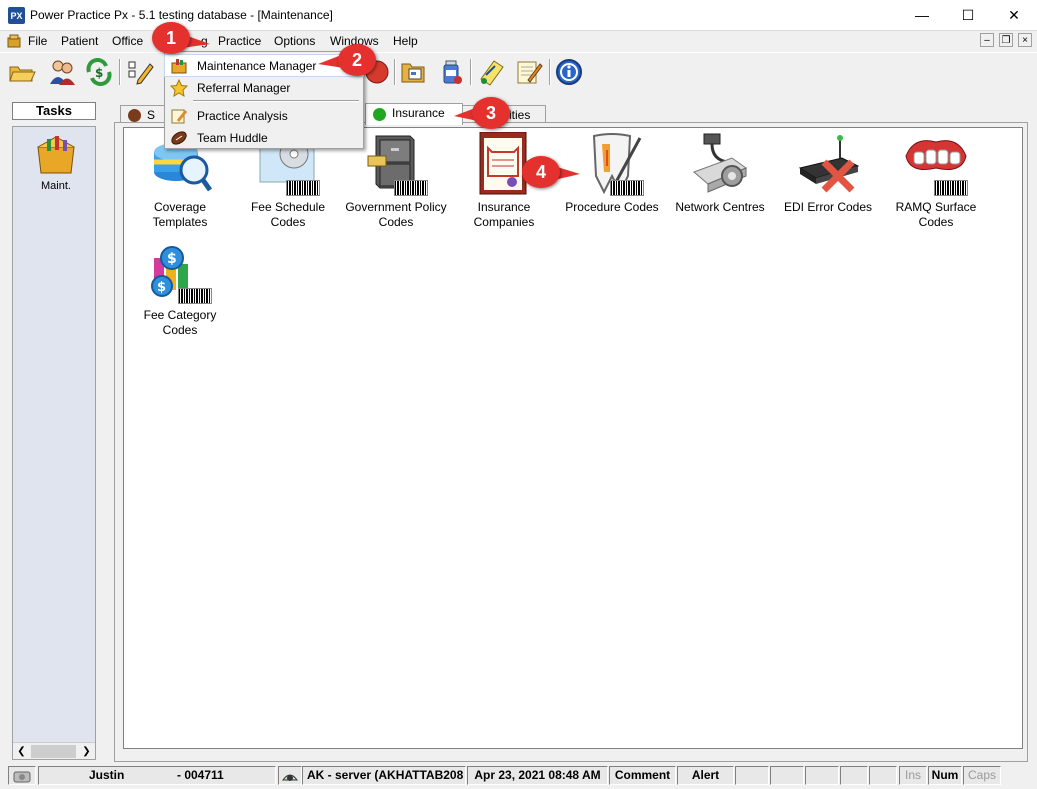 This screenshot has width=1037, height=789. What do you see at coordinates (1014, 15) in the screenshot?
I see `close-button: ✕` at bounding box center [1014, 15].